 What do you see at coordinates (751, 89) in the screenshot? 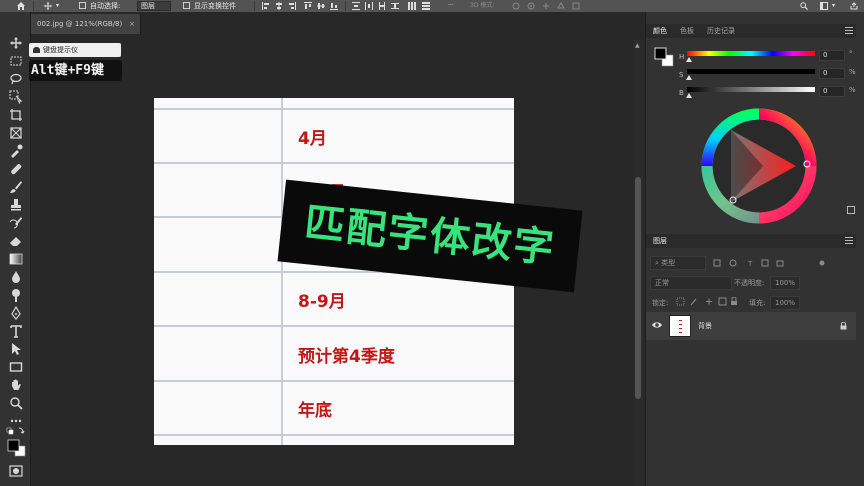
I see `brightness-slider` at bounding box center [751, 89].